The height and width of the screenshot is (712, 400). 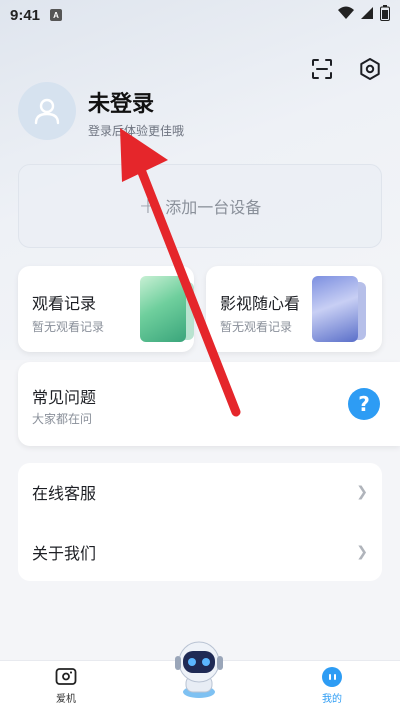 What do you see at coordinates (64, 397) in the screenshot?
I see `faq-title: 常见问题` at bounding box center [64, 397].